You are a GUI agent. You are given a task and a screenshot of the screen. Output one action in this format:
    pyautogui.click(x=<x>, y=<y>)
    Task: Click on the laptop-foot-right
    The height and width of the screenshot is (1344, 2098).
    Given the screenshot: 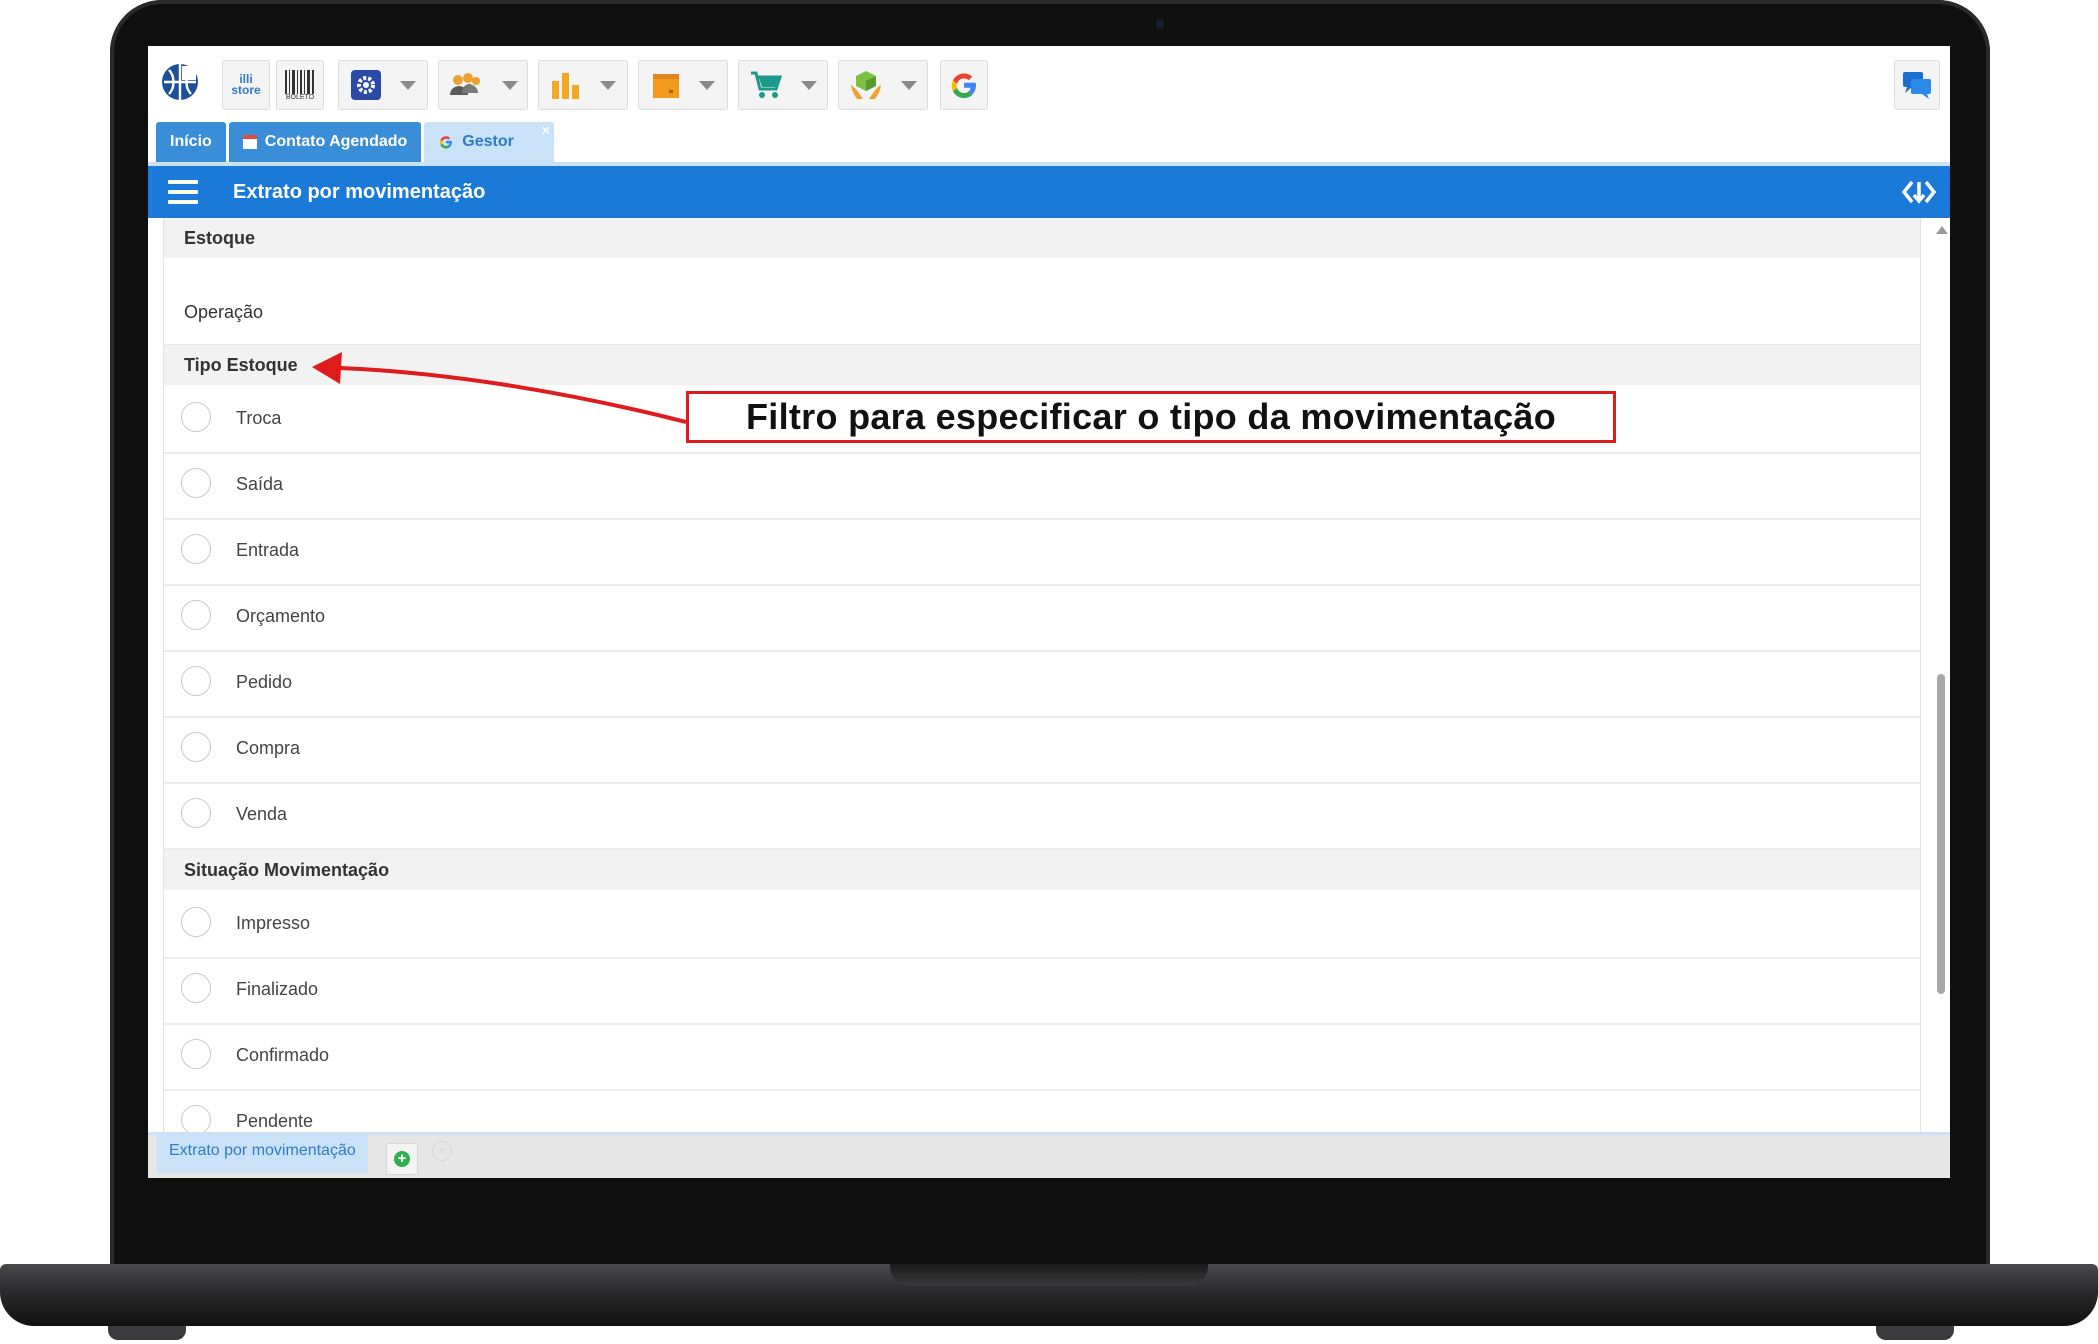 What is the action you would take?
    pyautogui.click(x=1915, y=1333)
    